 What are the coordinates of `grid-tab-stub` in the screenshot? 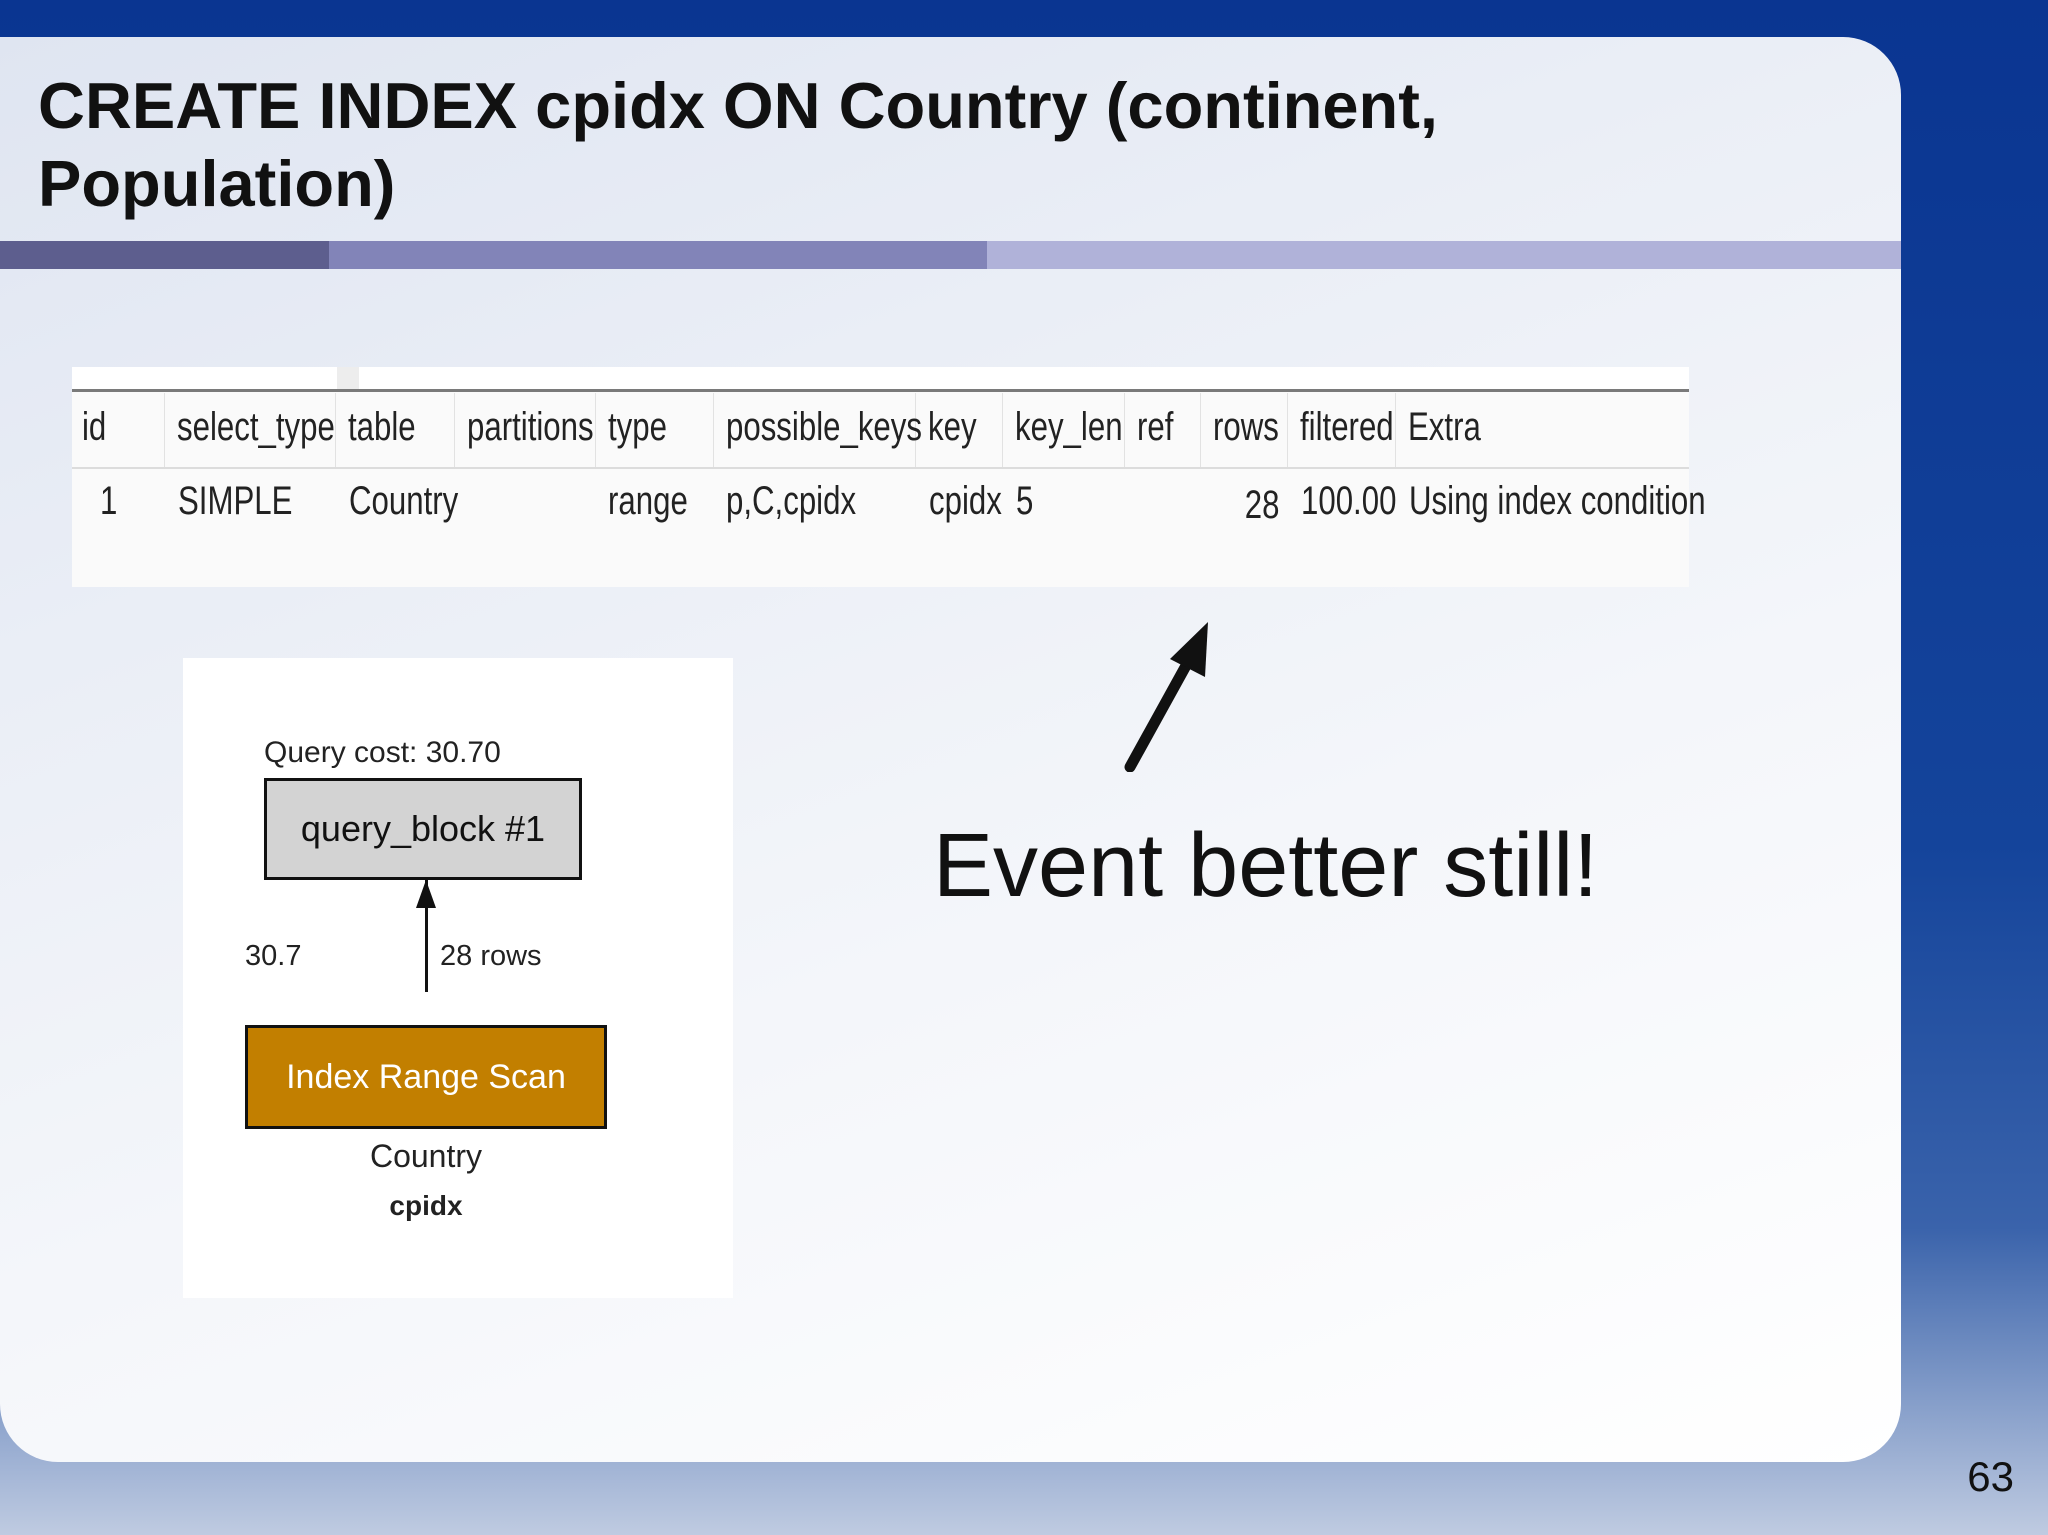 It's located at (348, 378).